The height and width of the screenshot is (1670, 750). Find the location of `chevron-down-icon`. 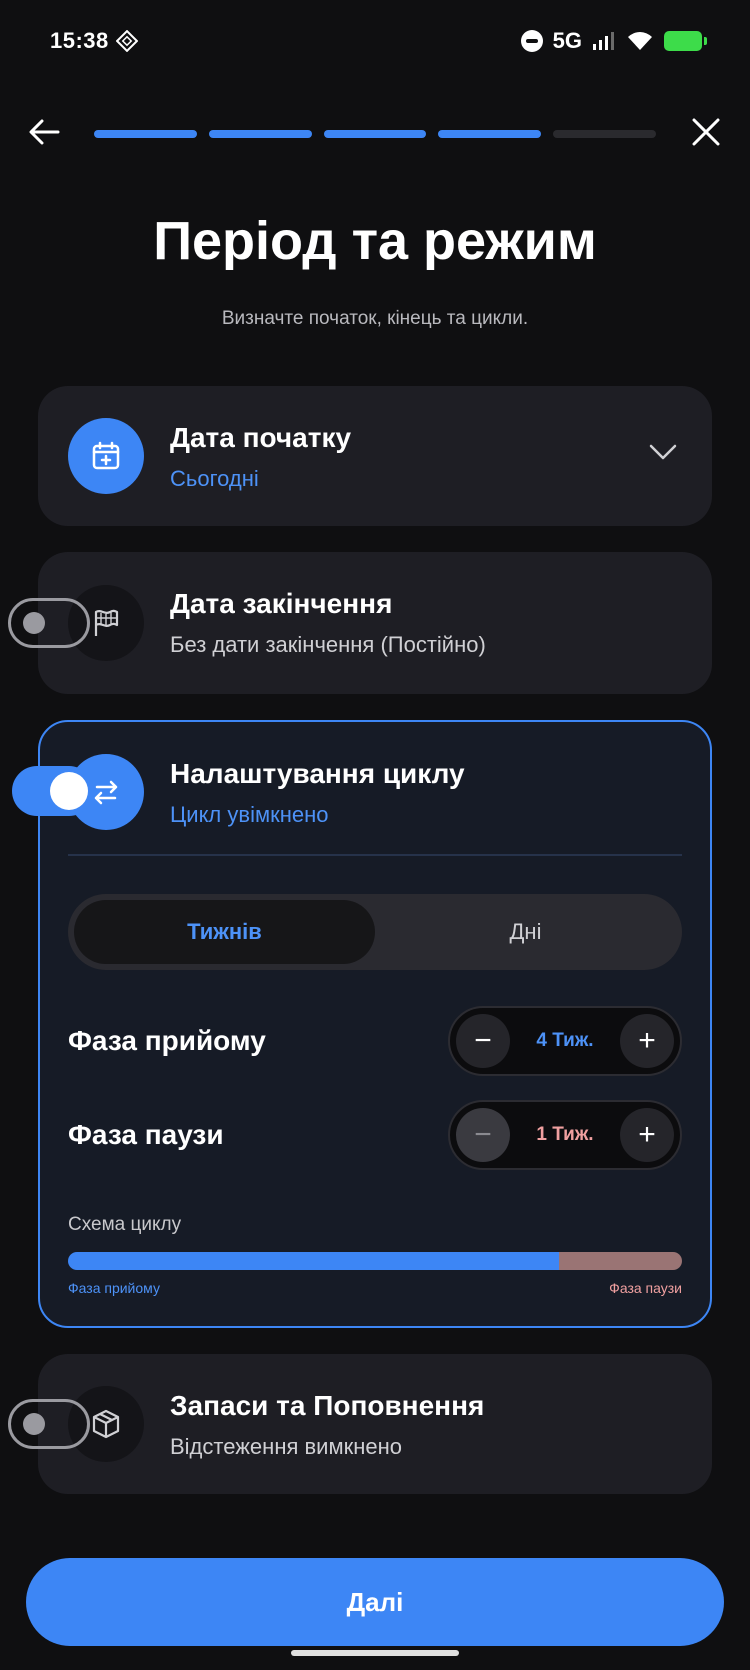

chevron-down-icon is located at coordinates (663, 452).